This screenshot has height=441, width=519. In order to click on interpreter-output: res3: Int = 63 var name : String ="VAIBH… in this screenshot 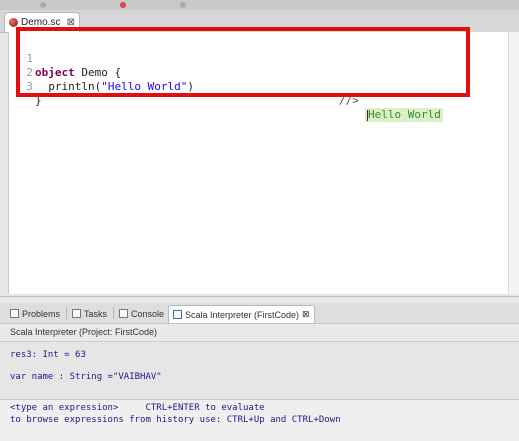, I will do `click(259, 371)`.